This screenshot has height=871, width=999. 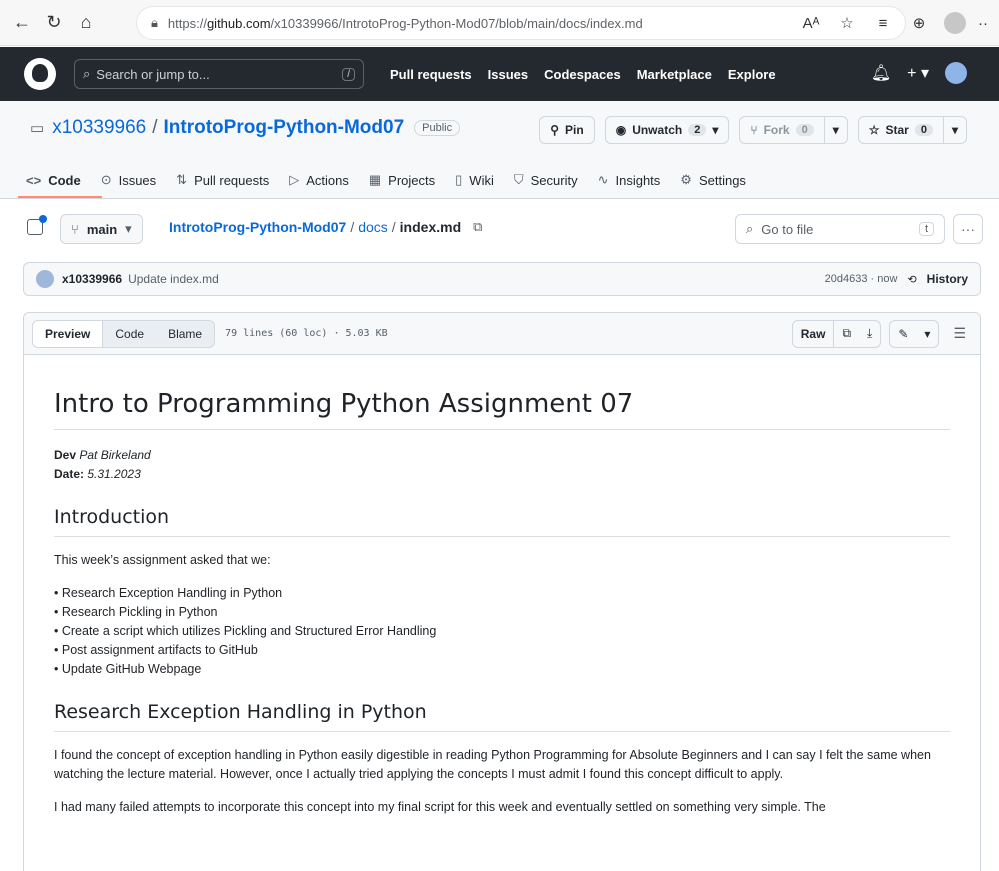 I want to click on tab-wiki: ▯ Wiki, so click(x=474, y=180).